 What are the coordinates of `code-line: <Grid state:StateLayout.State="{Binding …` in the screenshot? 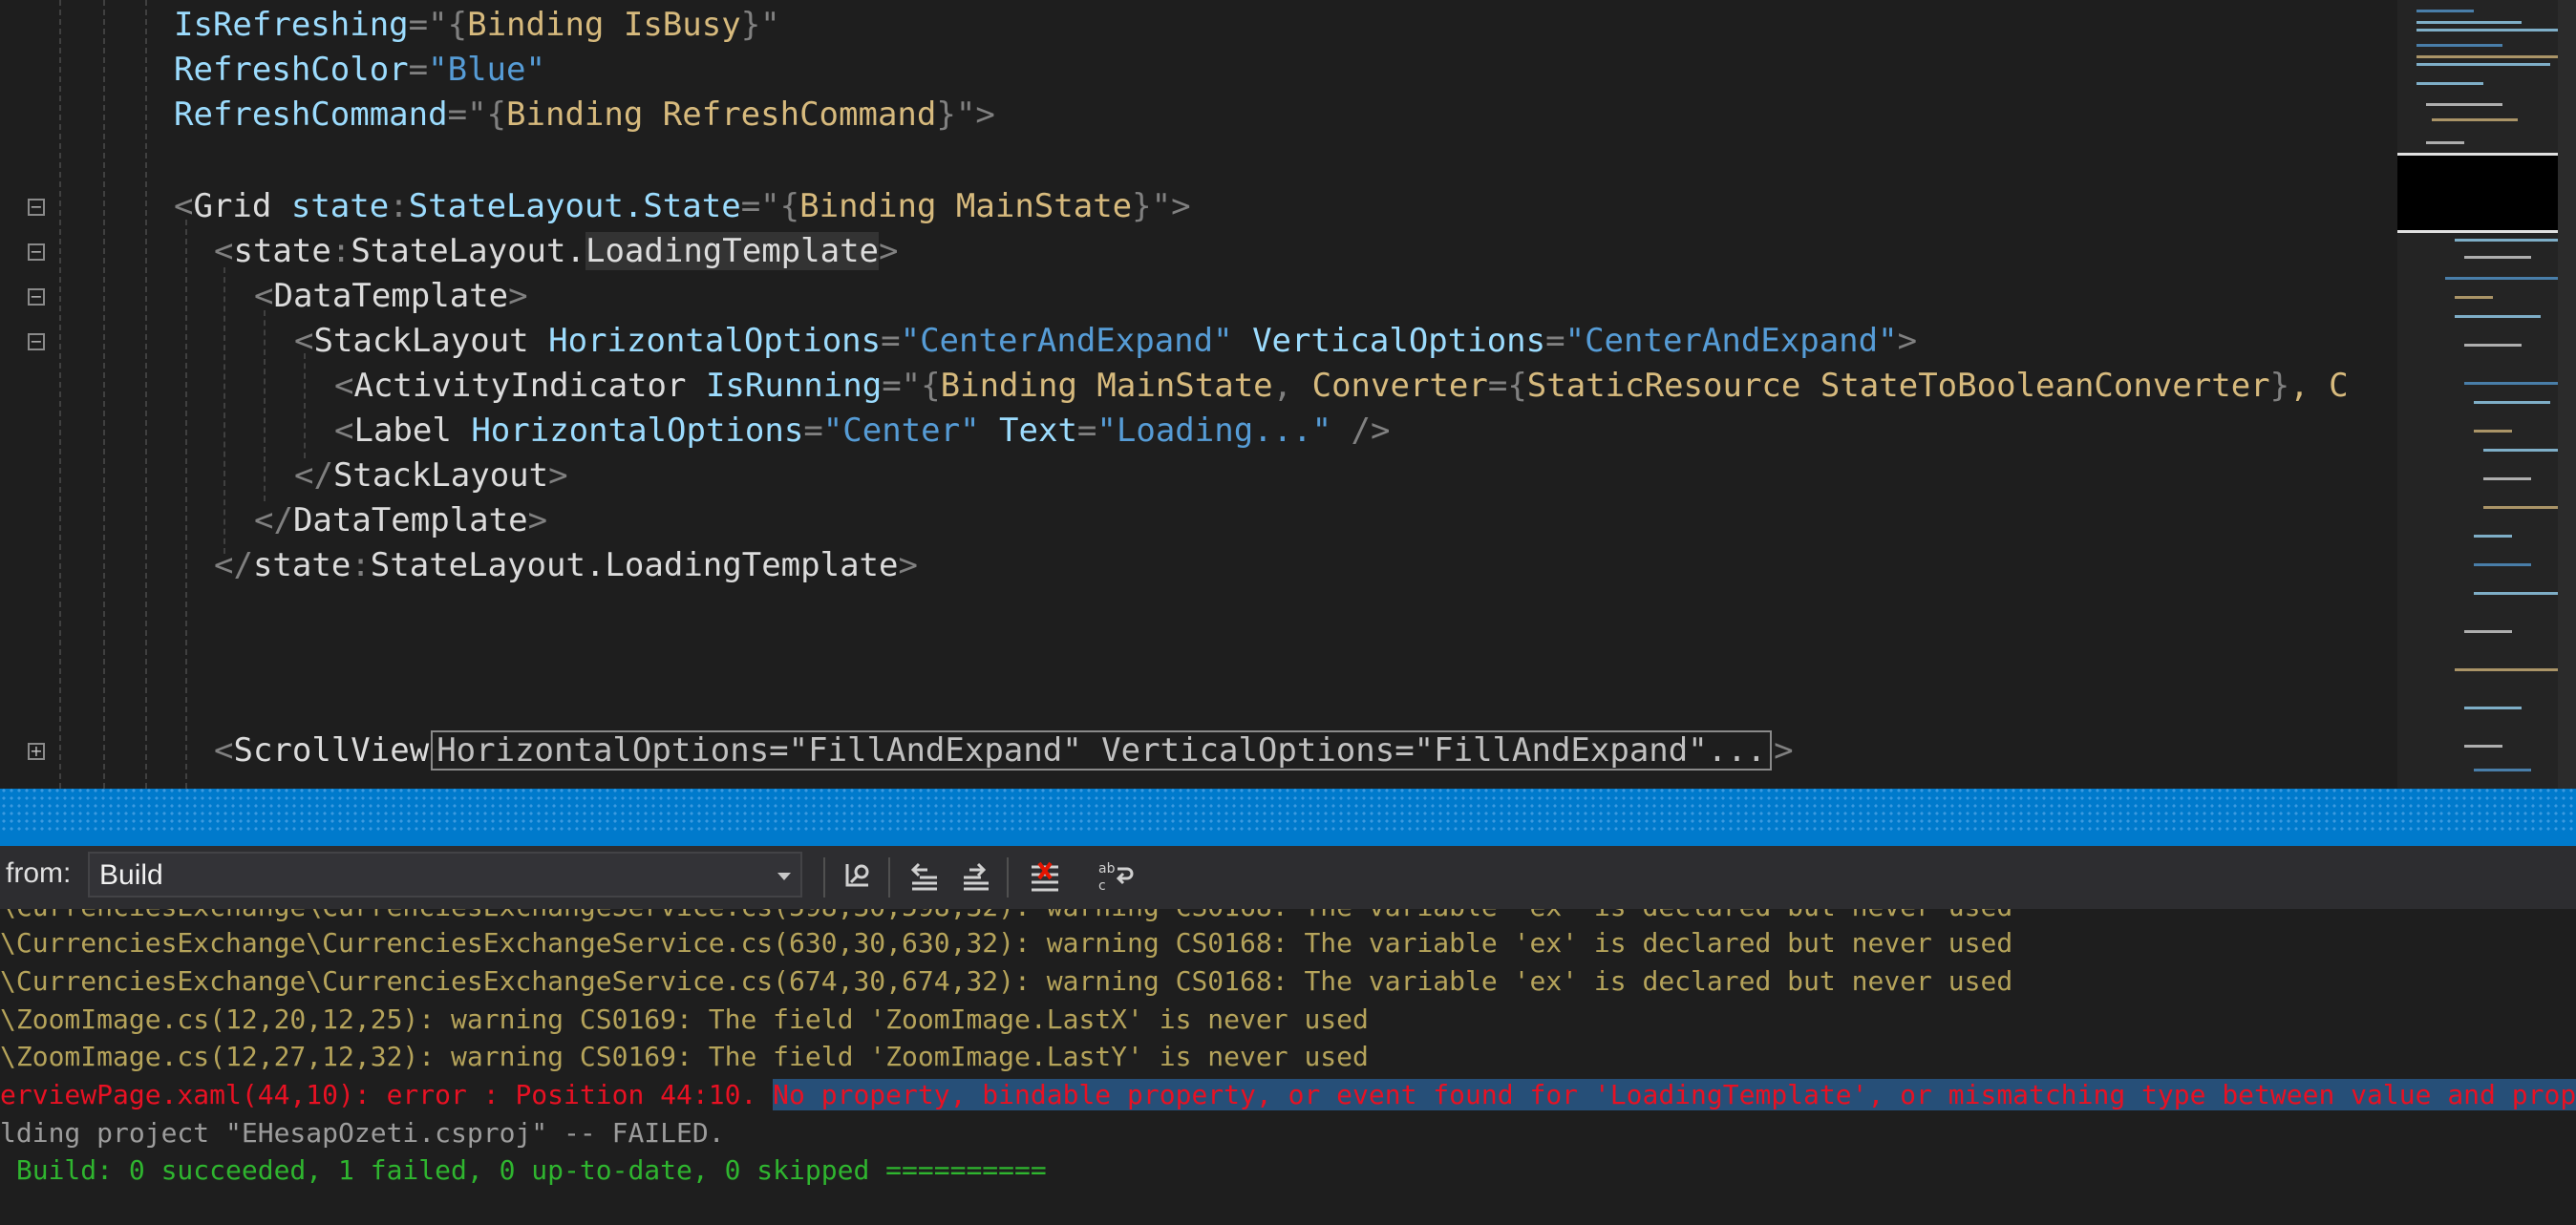 It's located at (682, 206).